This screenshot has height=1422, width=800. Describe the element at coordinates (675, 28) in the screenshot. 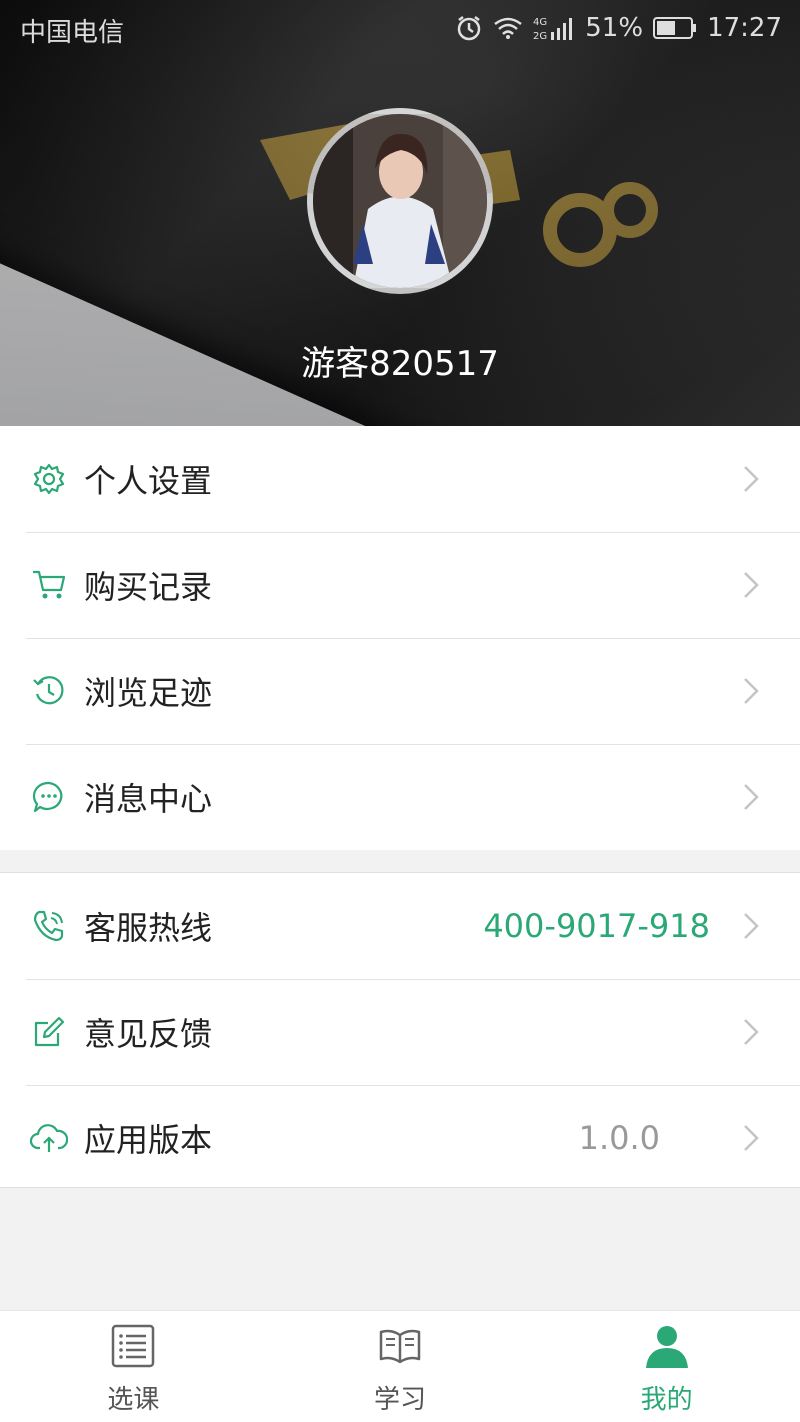

I see `battery-icon` at that location.